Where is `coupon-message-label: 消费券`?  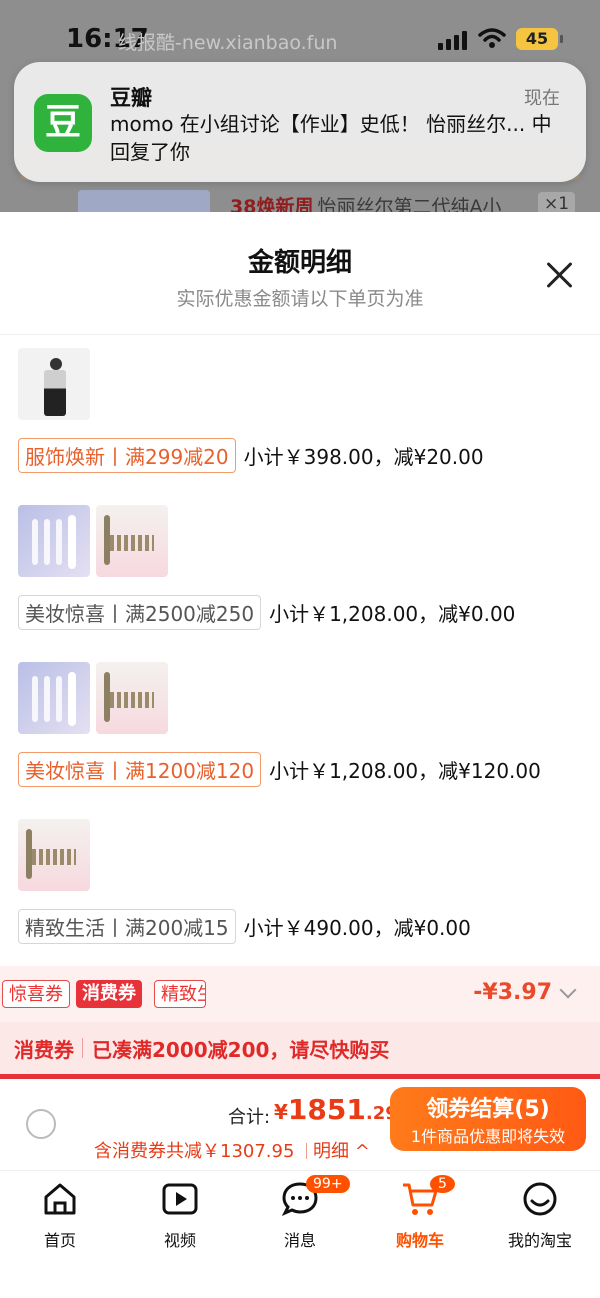 coupon-message-label: 消费券 is located at coordinates (44, 1050).